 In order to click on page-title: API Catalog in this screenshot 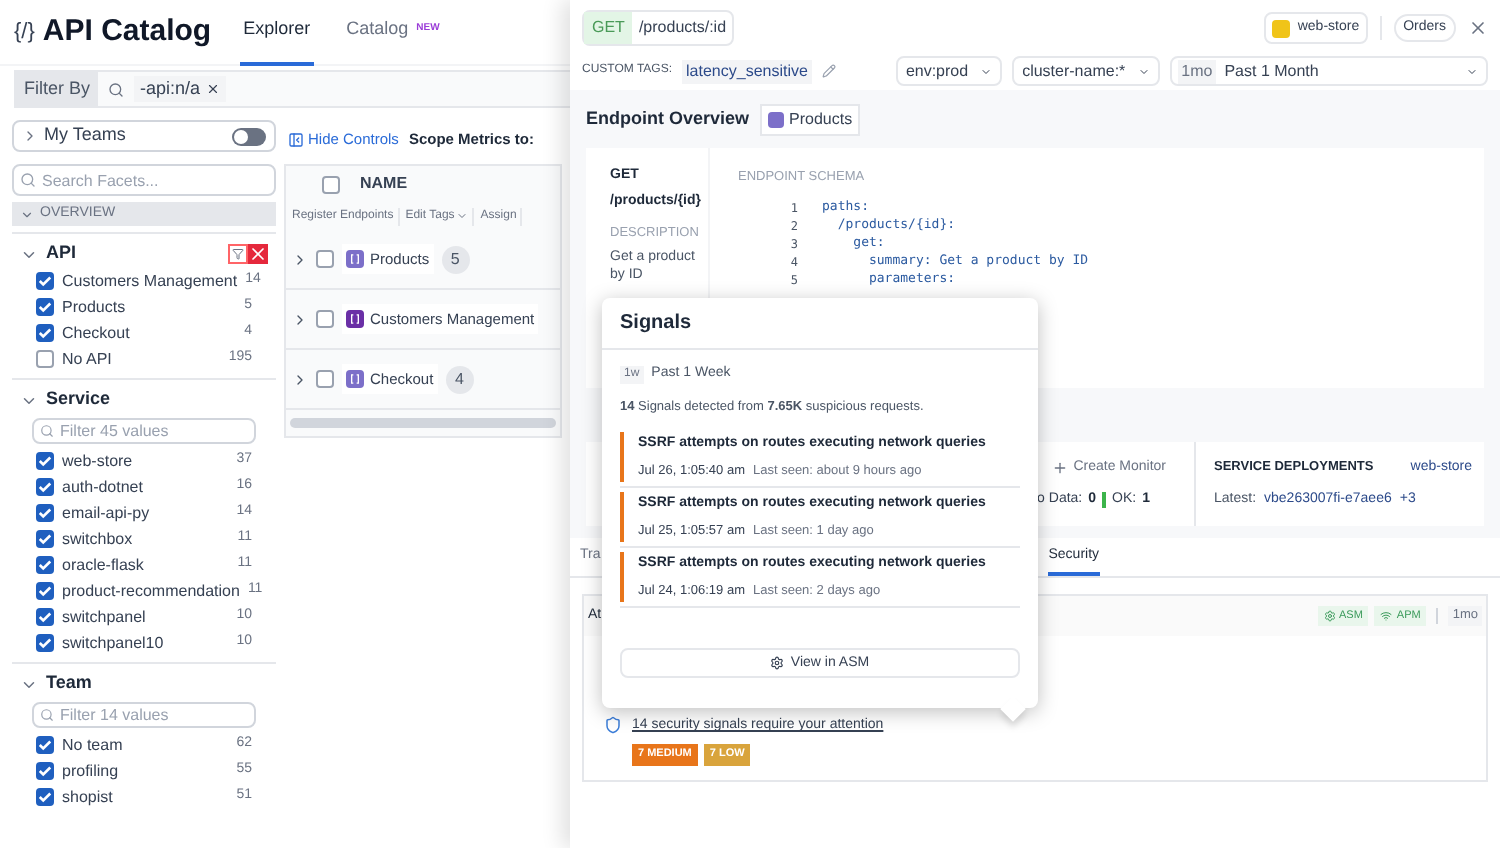, I will do `click(127, 31)`.